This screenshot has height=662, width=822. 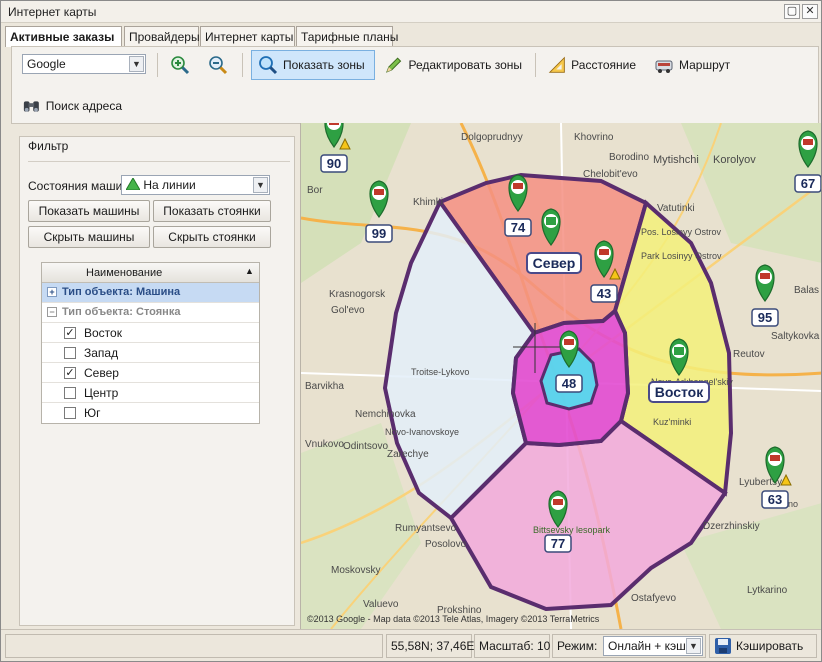 I want to click on map-label: Bor, so click(x=315, y=190).